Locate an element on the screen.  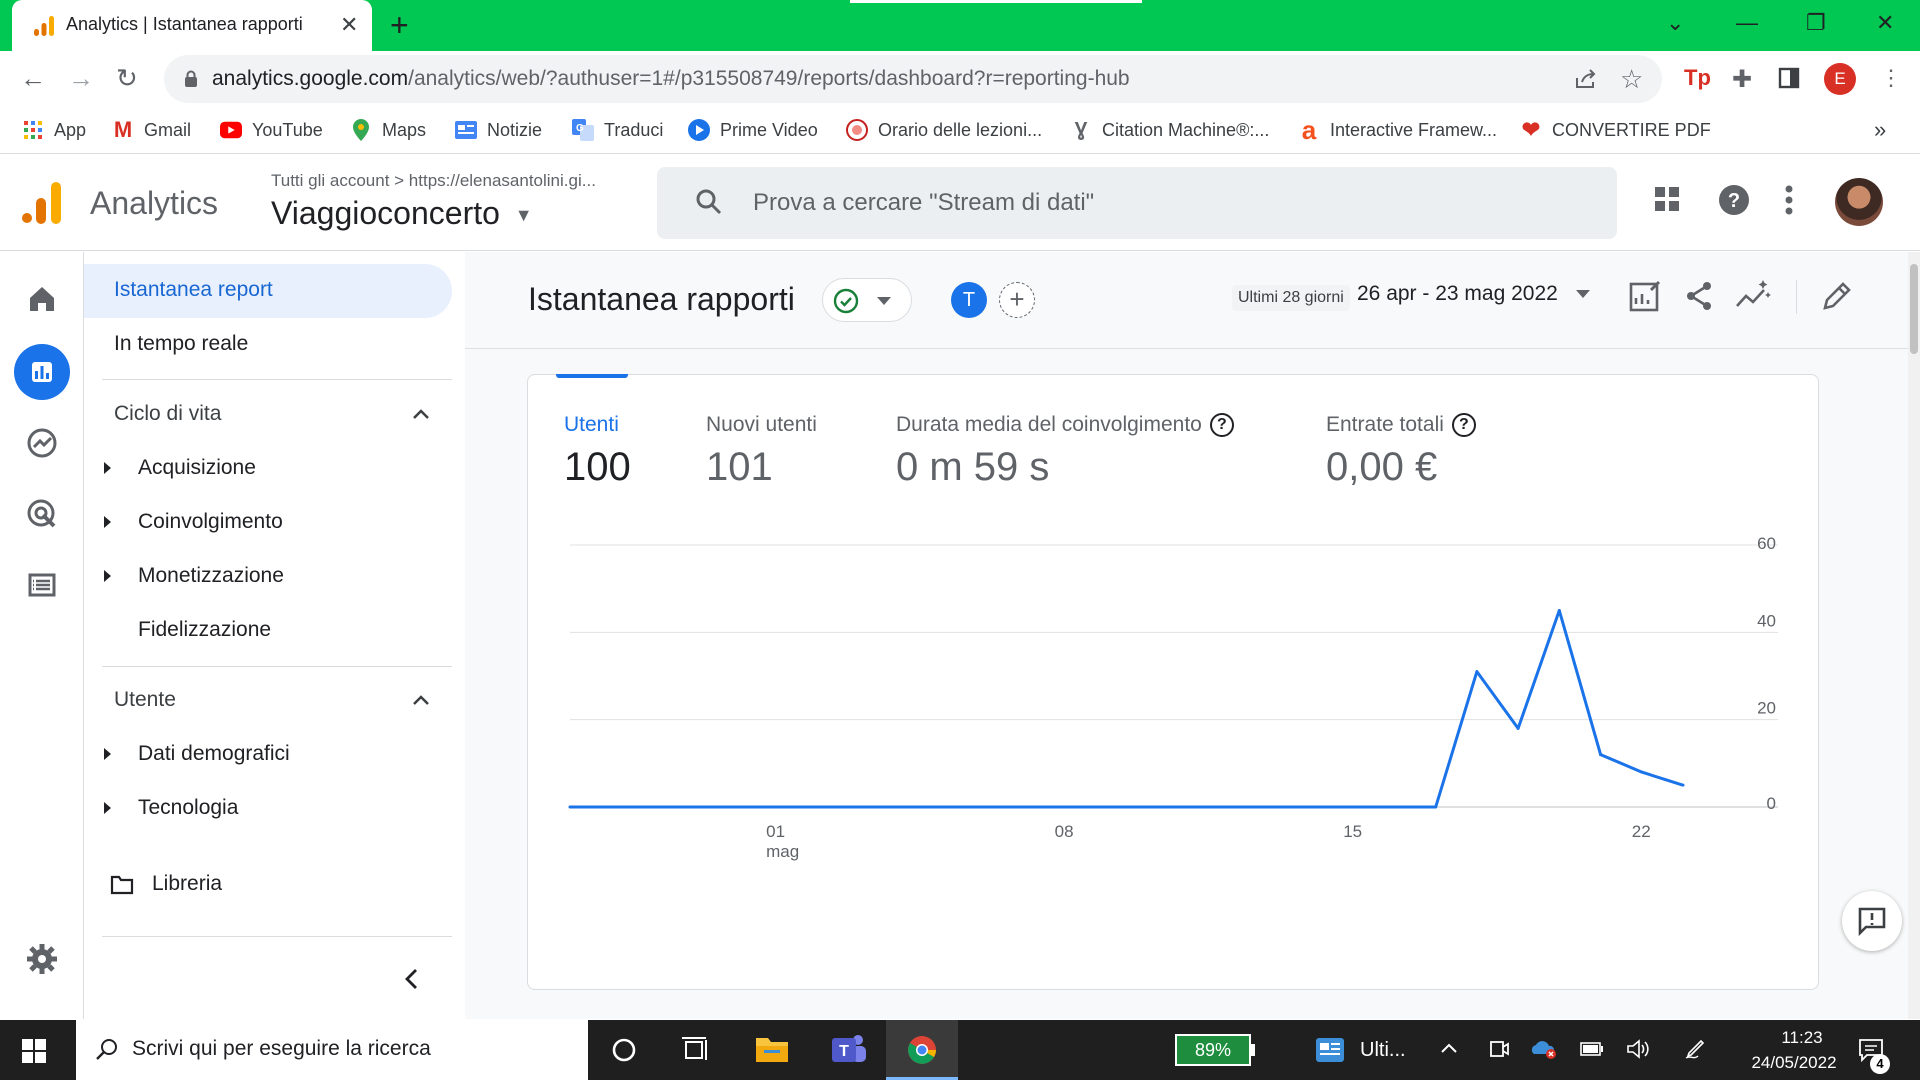
insights-icon is located at coordinates (1753, 296).